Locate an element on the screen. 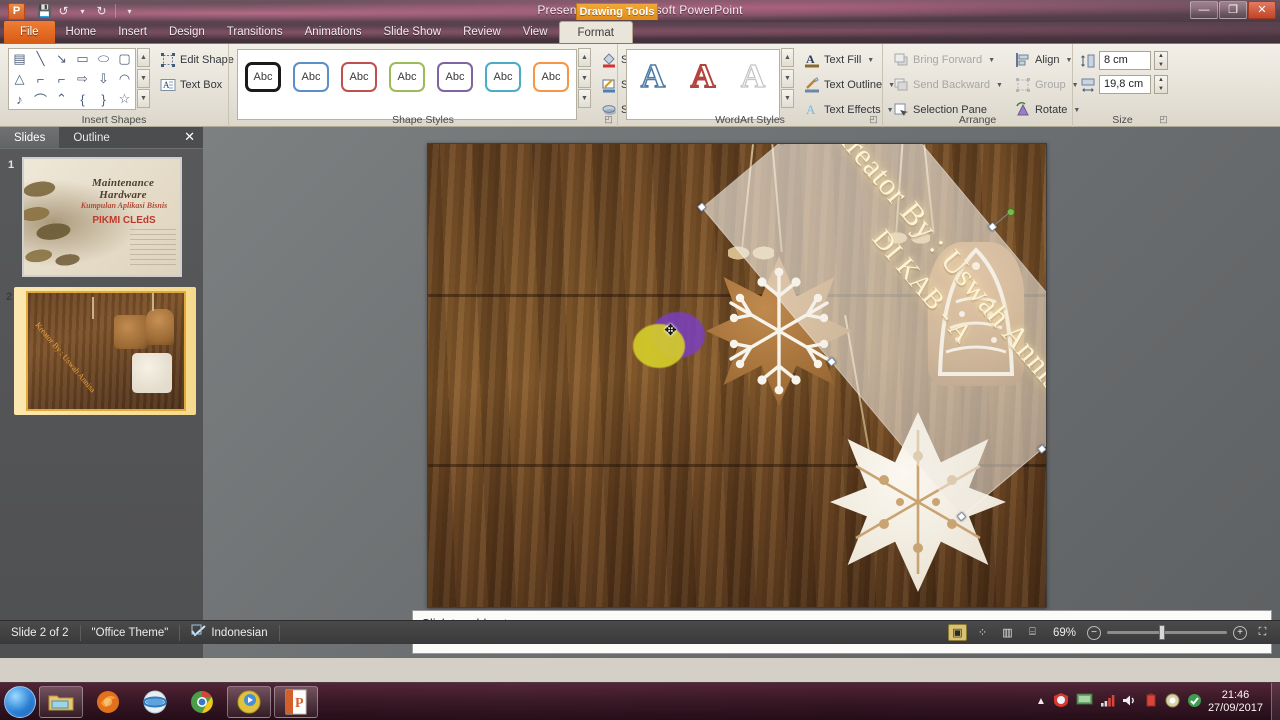 The image size is (1280, 720). maximize-button: ❐ is located at coordinates (1233, 10).